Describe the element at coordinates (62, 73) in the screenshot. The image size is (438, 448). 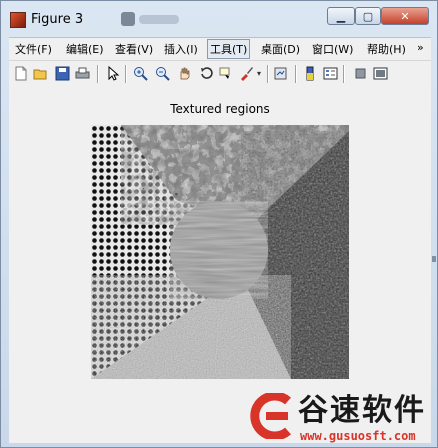
I see `save-icon` at that location.